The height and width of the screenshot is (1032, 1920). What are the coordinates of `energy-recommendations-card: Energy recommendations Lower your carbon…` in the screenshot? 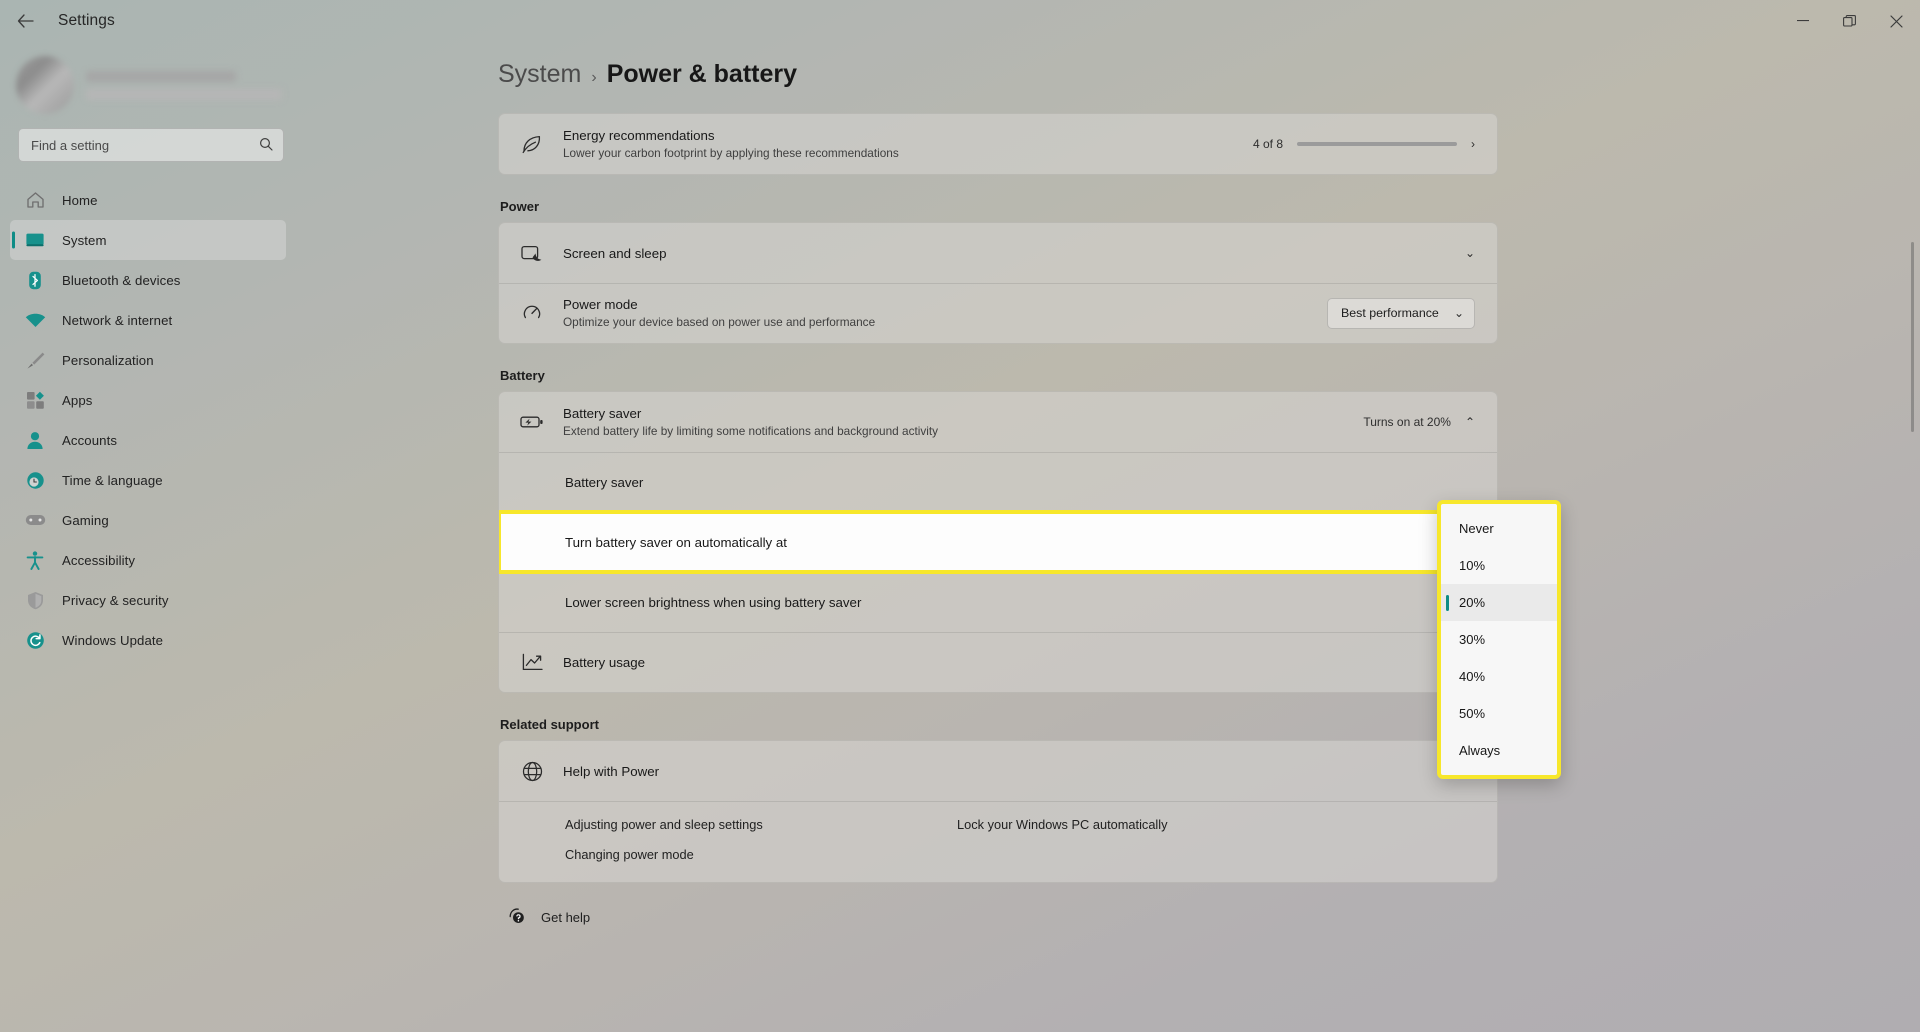 It's located at (998, 144).